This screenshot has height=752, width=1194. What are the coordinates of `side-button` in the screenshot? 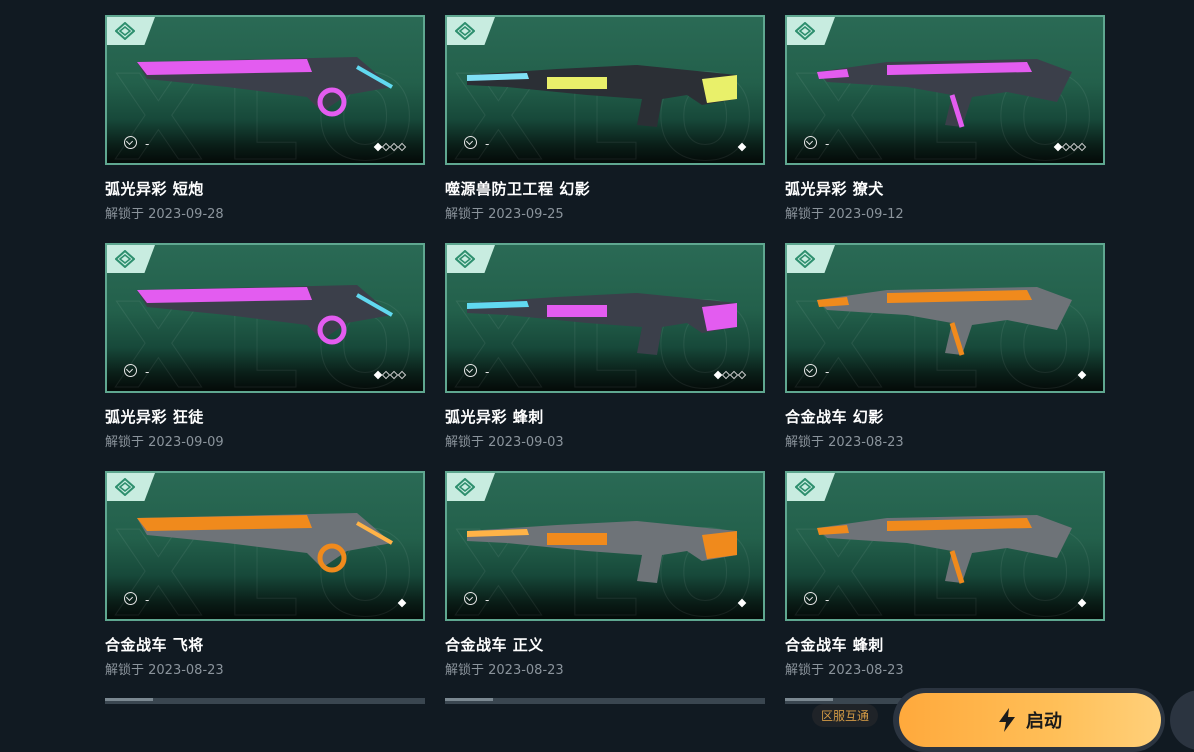 It's located at (1182, 720).